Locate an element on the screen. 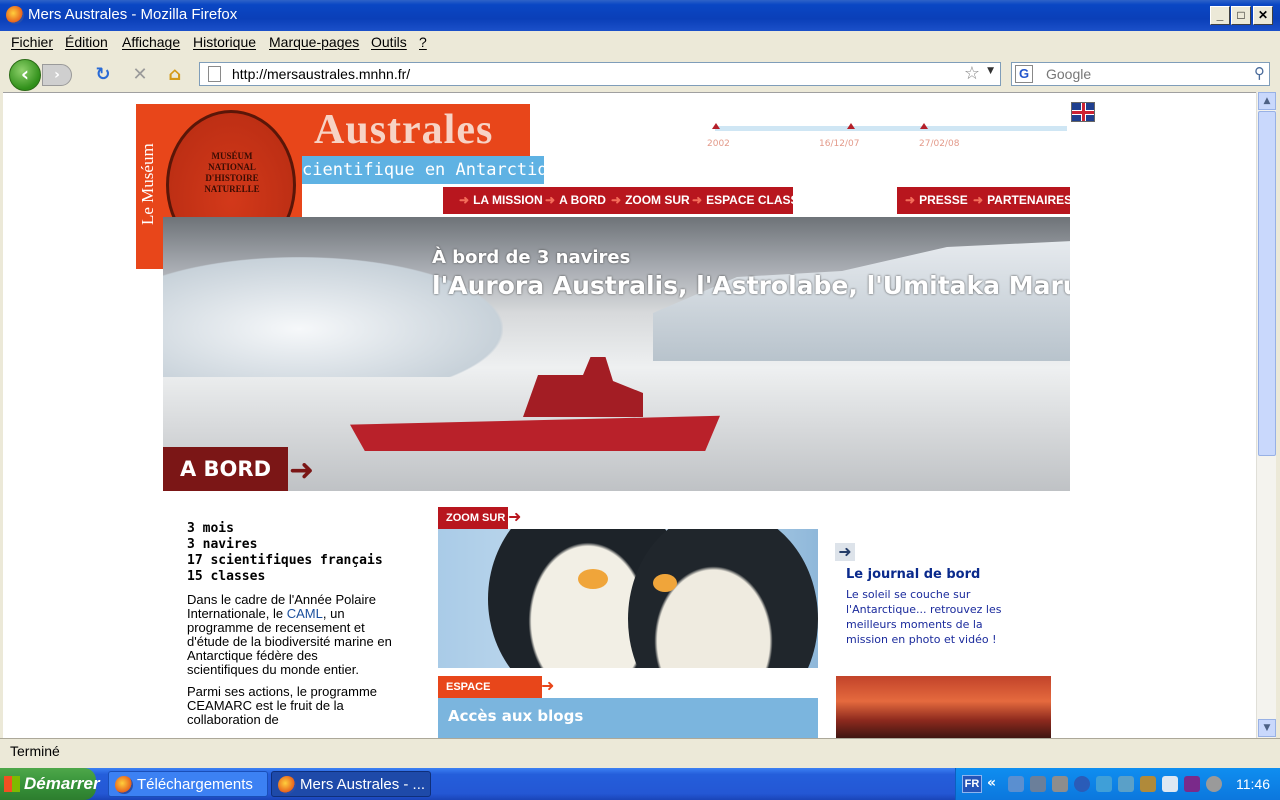 This screenshot has width=1280, height=800. title-bar: Mers Australes - Mozilla Firefox _ □ ✕ is located at coordinates (640, 15).